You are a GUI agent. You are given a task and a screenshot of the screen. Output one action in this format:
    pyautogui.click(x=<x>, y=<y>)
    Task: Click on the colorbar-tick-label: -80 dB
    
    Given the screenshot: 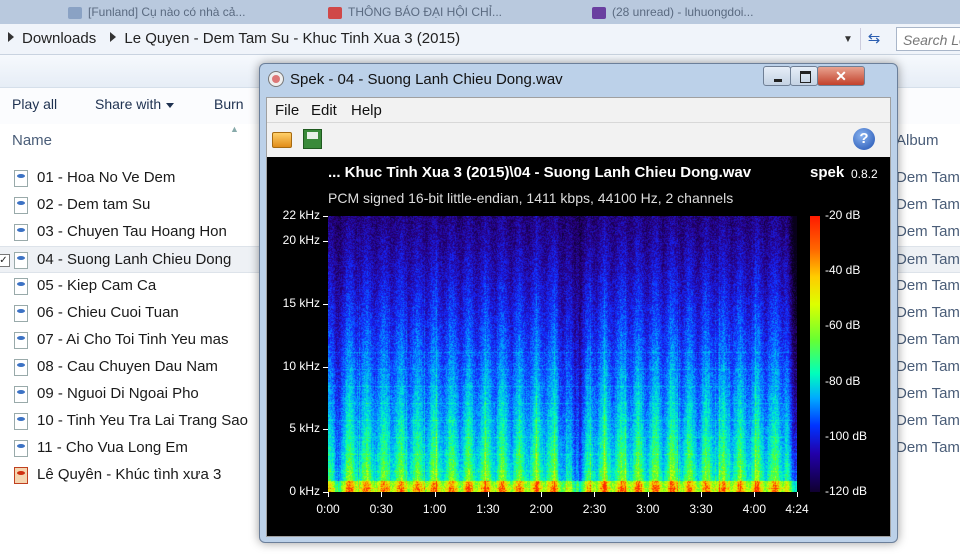 What is the action you would take?
    pyautogui.click(x=843, y=380)
    